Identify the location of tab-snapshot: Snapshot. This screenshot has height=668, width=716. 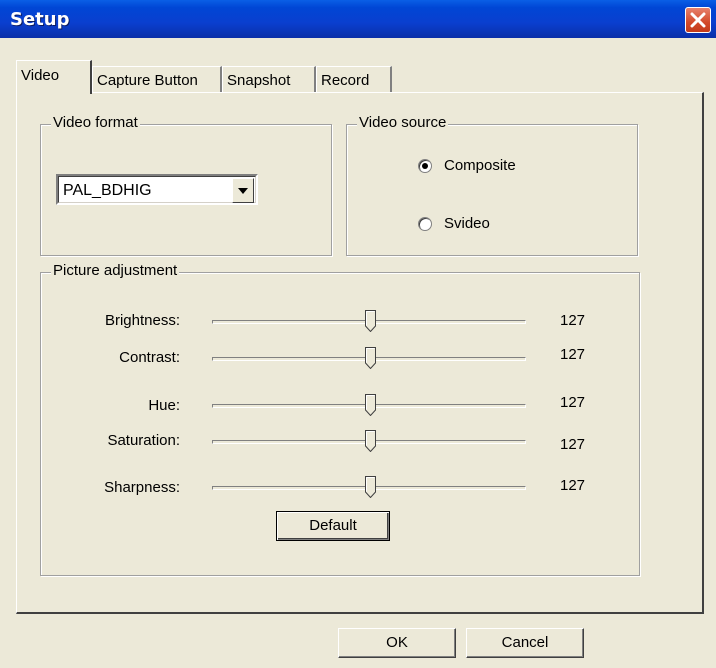
(269, 79).